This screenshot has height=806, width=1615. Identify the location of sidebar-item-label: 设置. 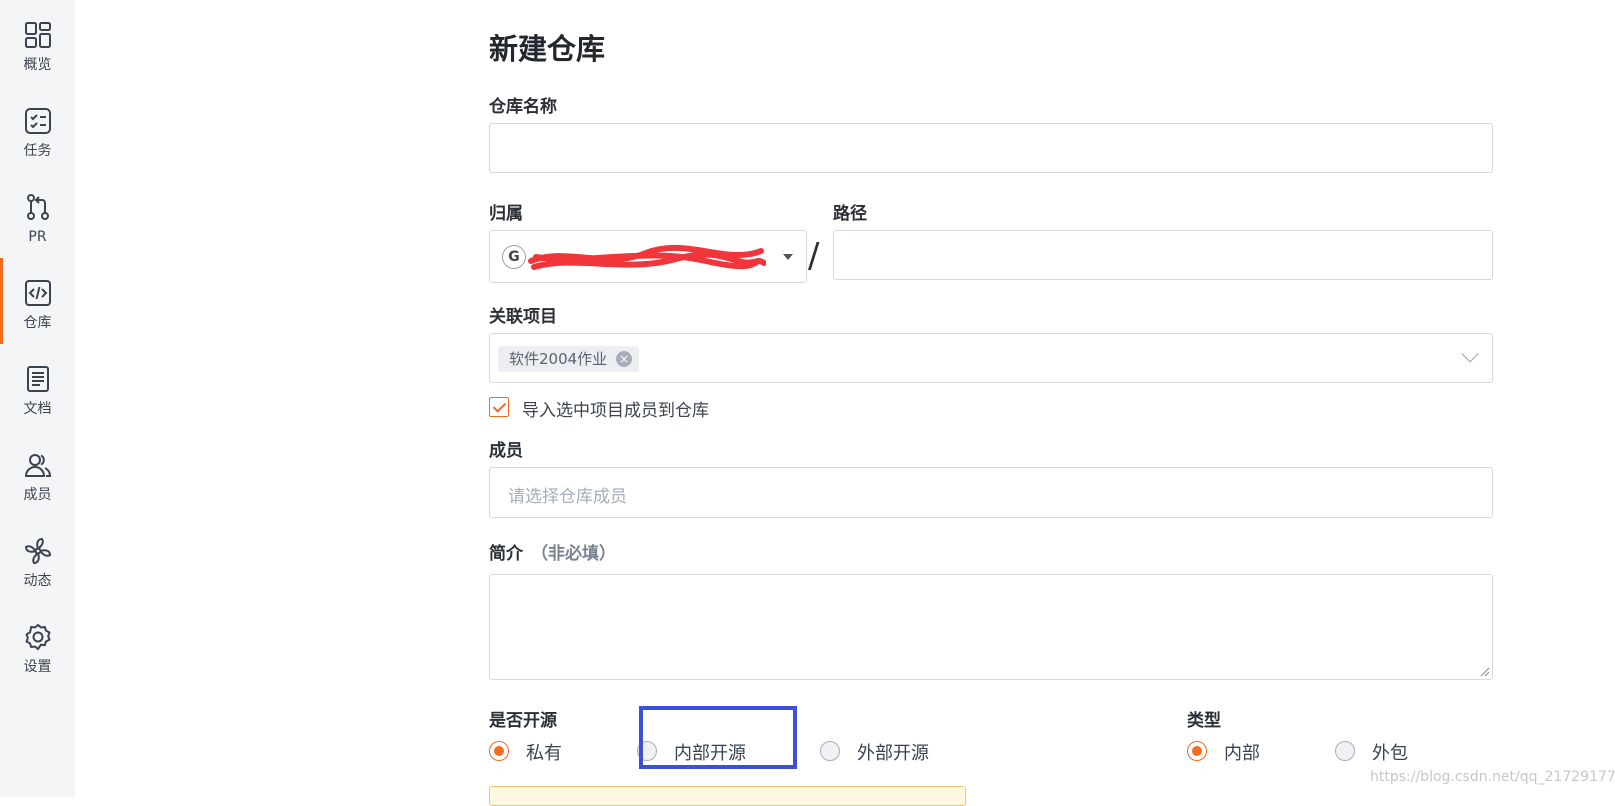
(37, 667).